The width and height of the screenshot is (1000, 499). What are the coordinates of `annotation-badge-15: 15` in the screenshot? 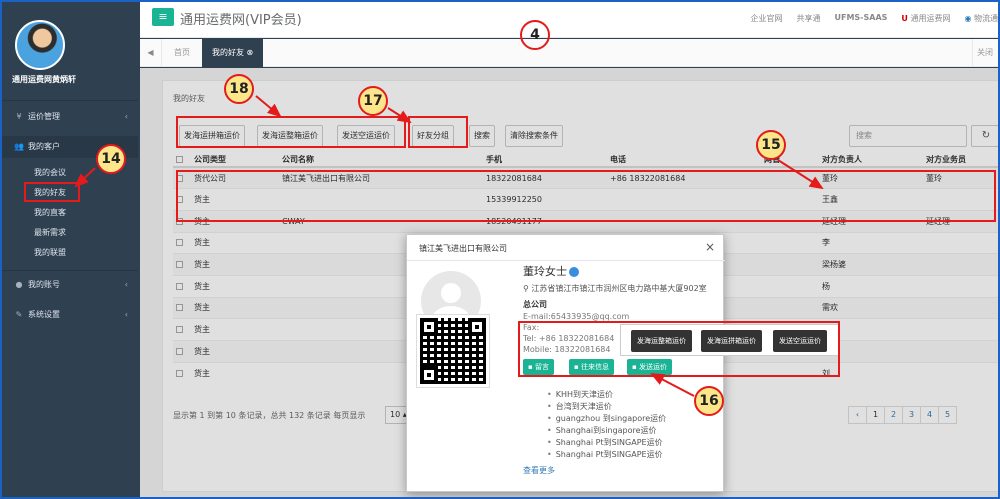 It's located at (771, 145).